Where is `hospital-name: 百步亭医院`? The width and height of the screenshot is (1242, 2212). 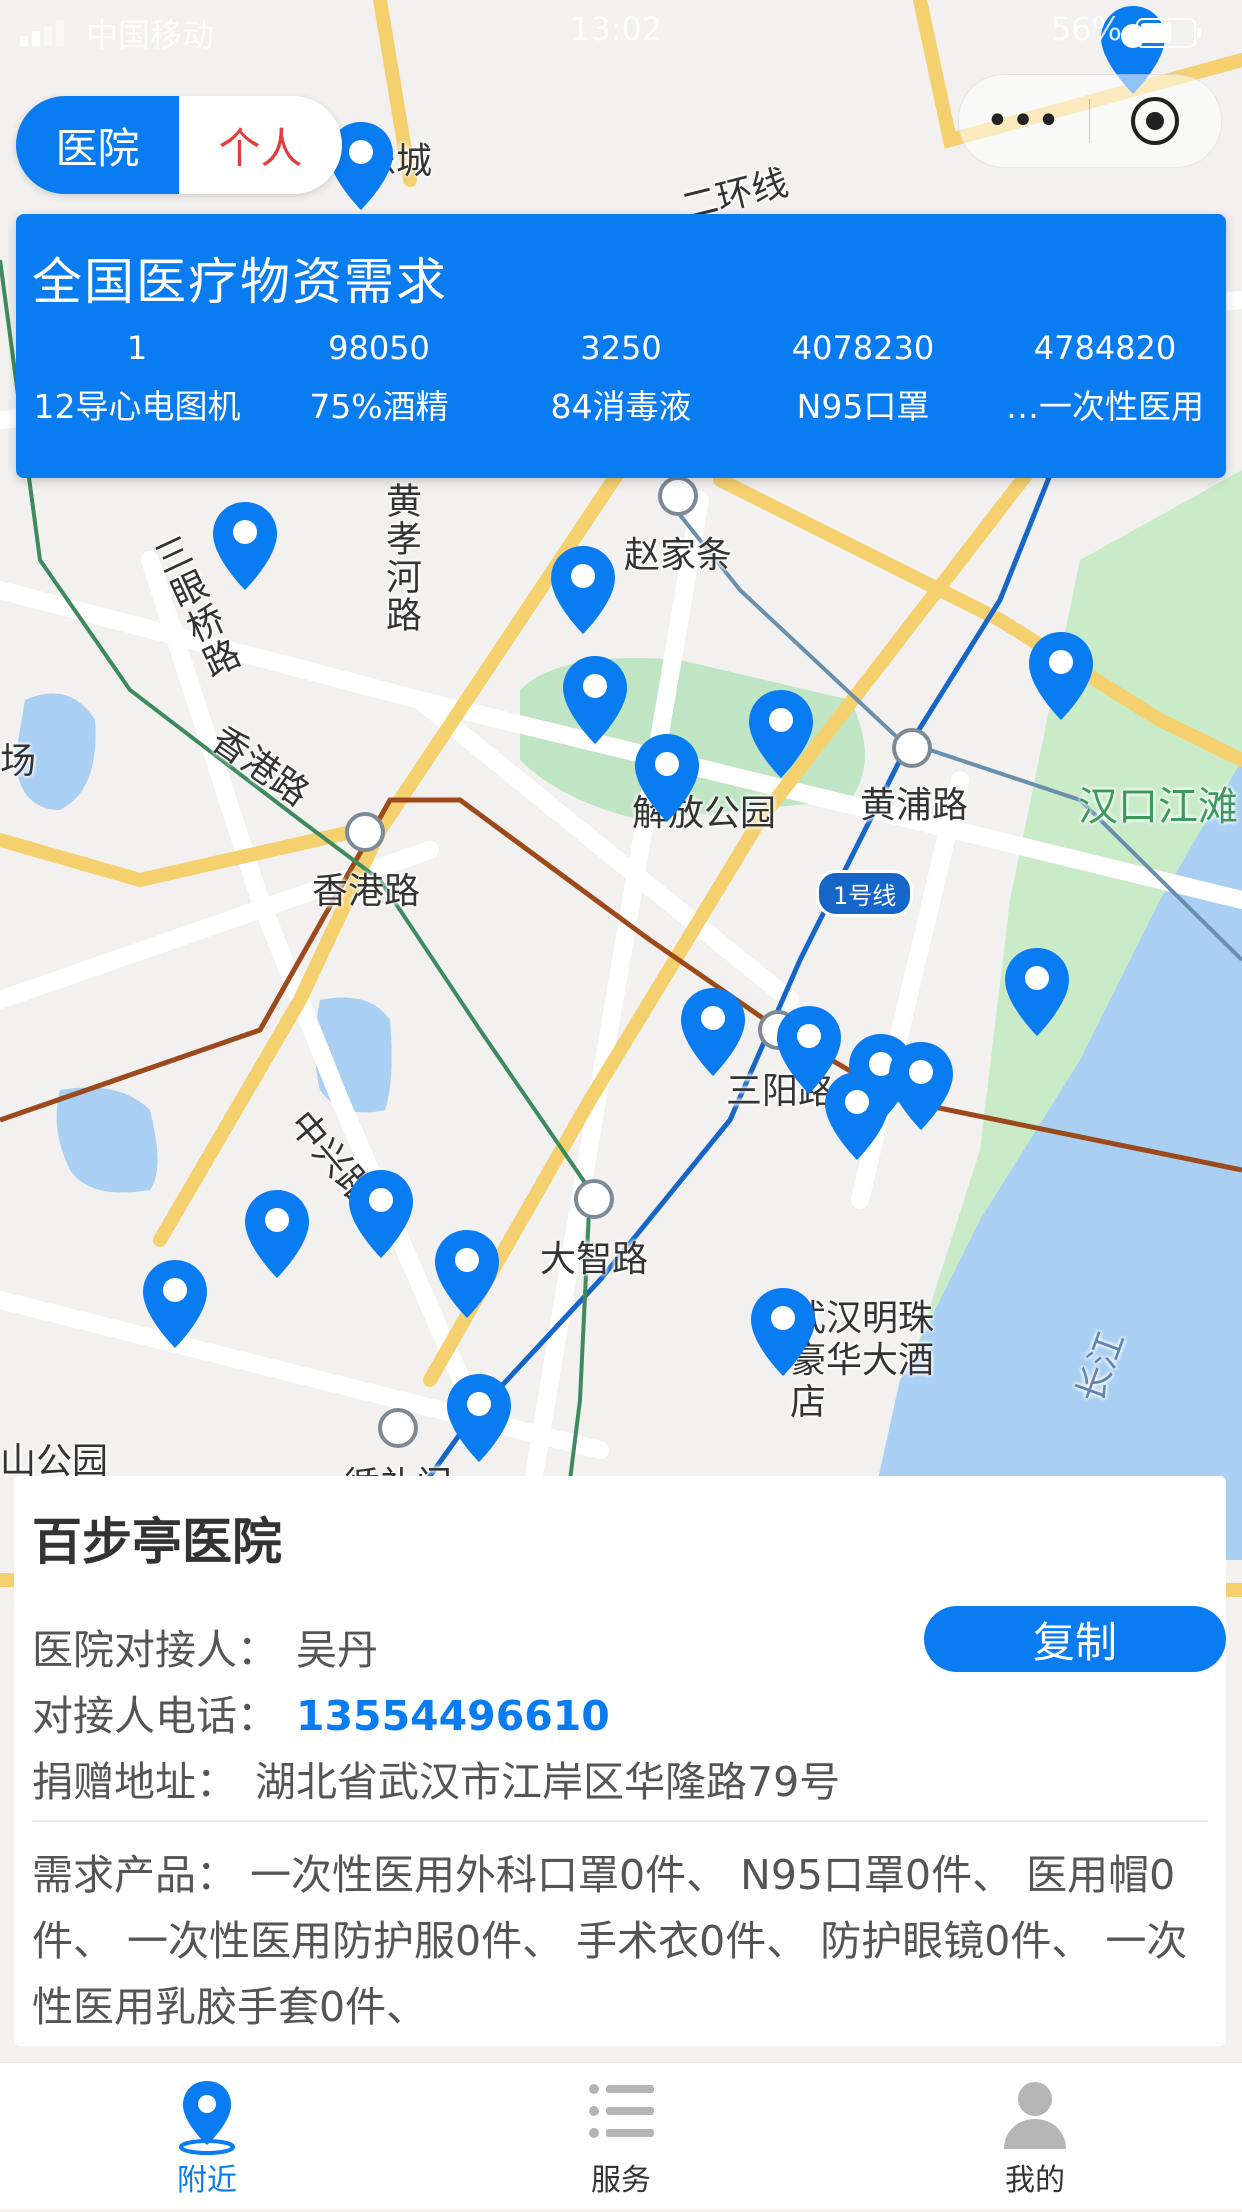
hospital-name: 百步亭医院 is located at coordinates (157, 1542).